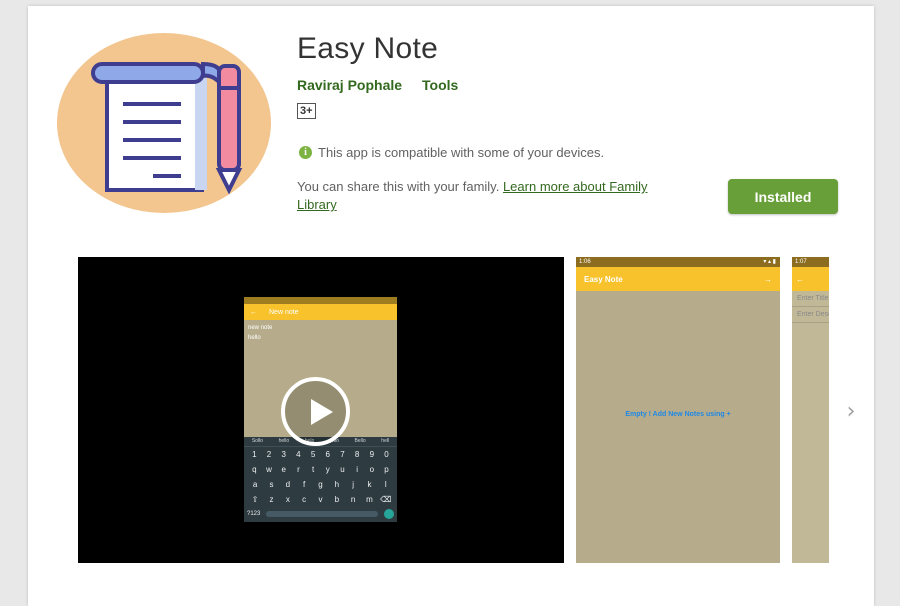 The image size is (900, 606). I want to click on keyboard-key: 0, so click(386, 454).